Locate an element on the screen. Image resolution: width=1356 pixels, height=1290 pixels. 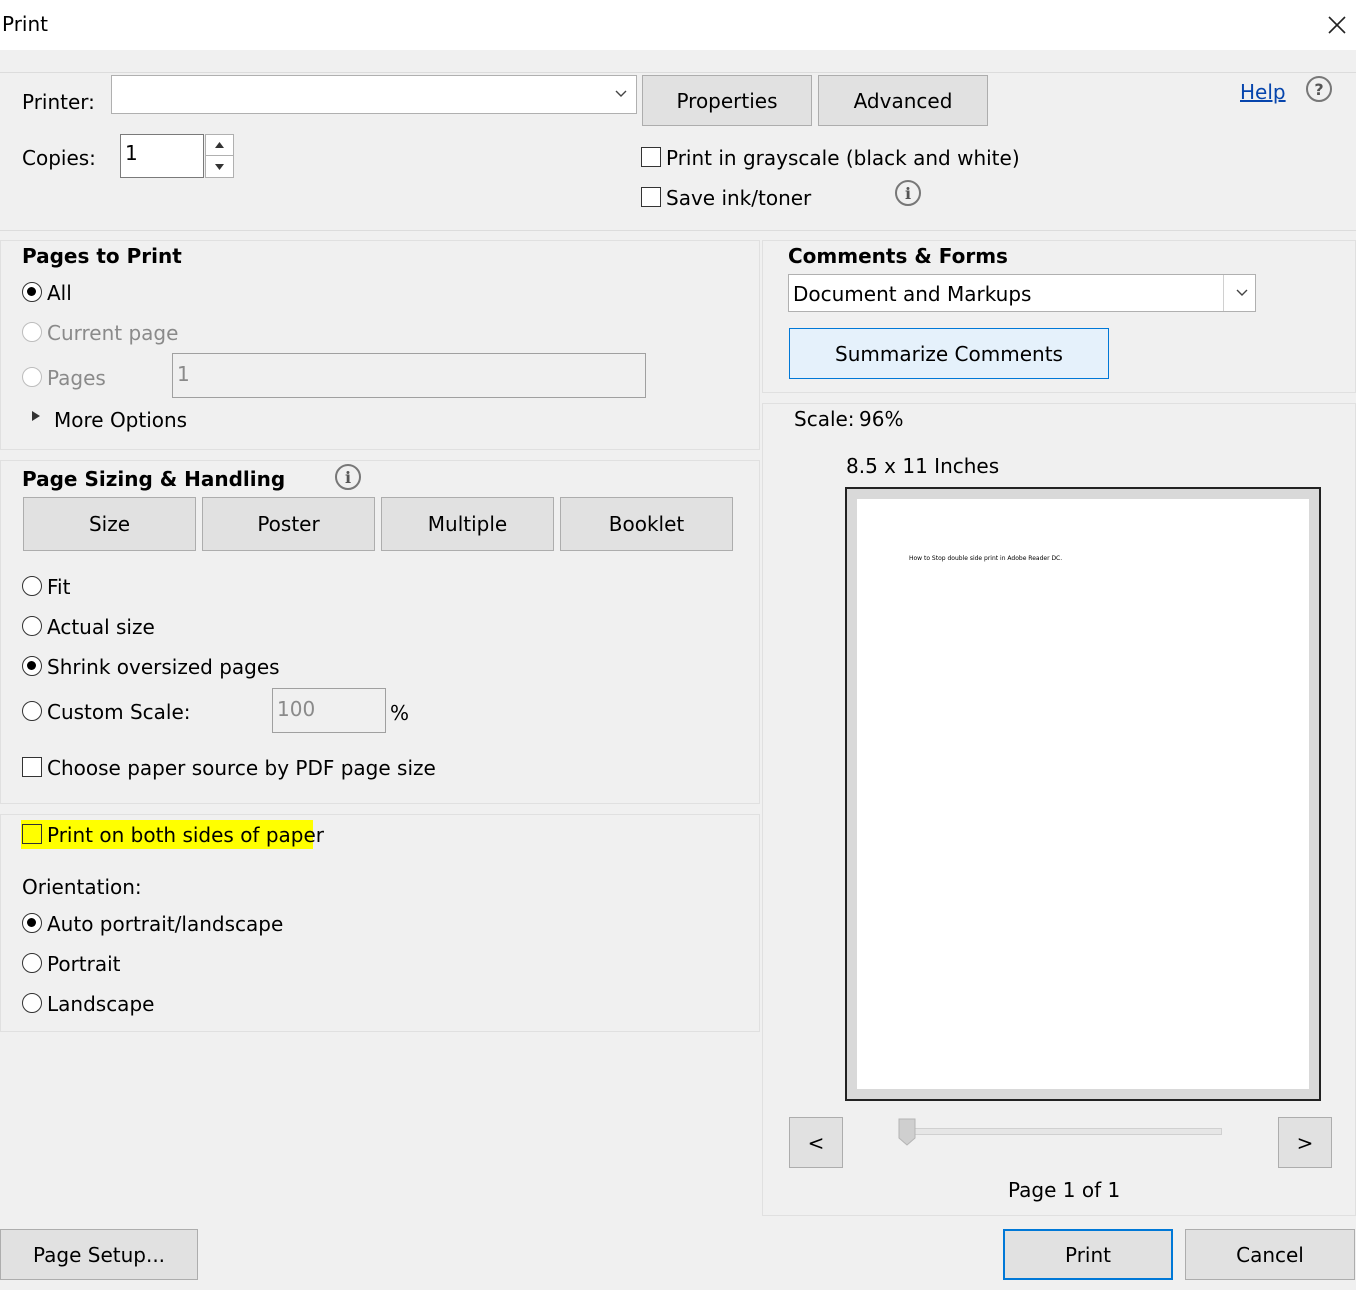
actual-size-label: Actual size is located at coordinates (101, 627).